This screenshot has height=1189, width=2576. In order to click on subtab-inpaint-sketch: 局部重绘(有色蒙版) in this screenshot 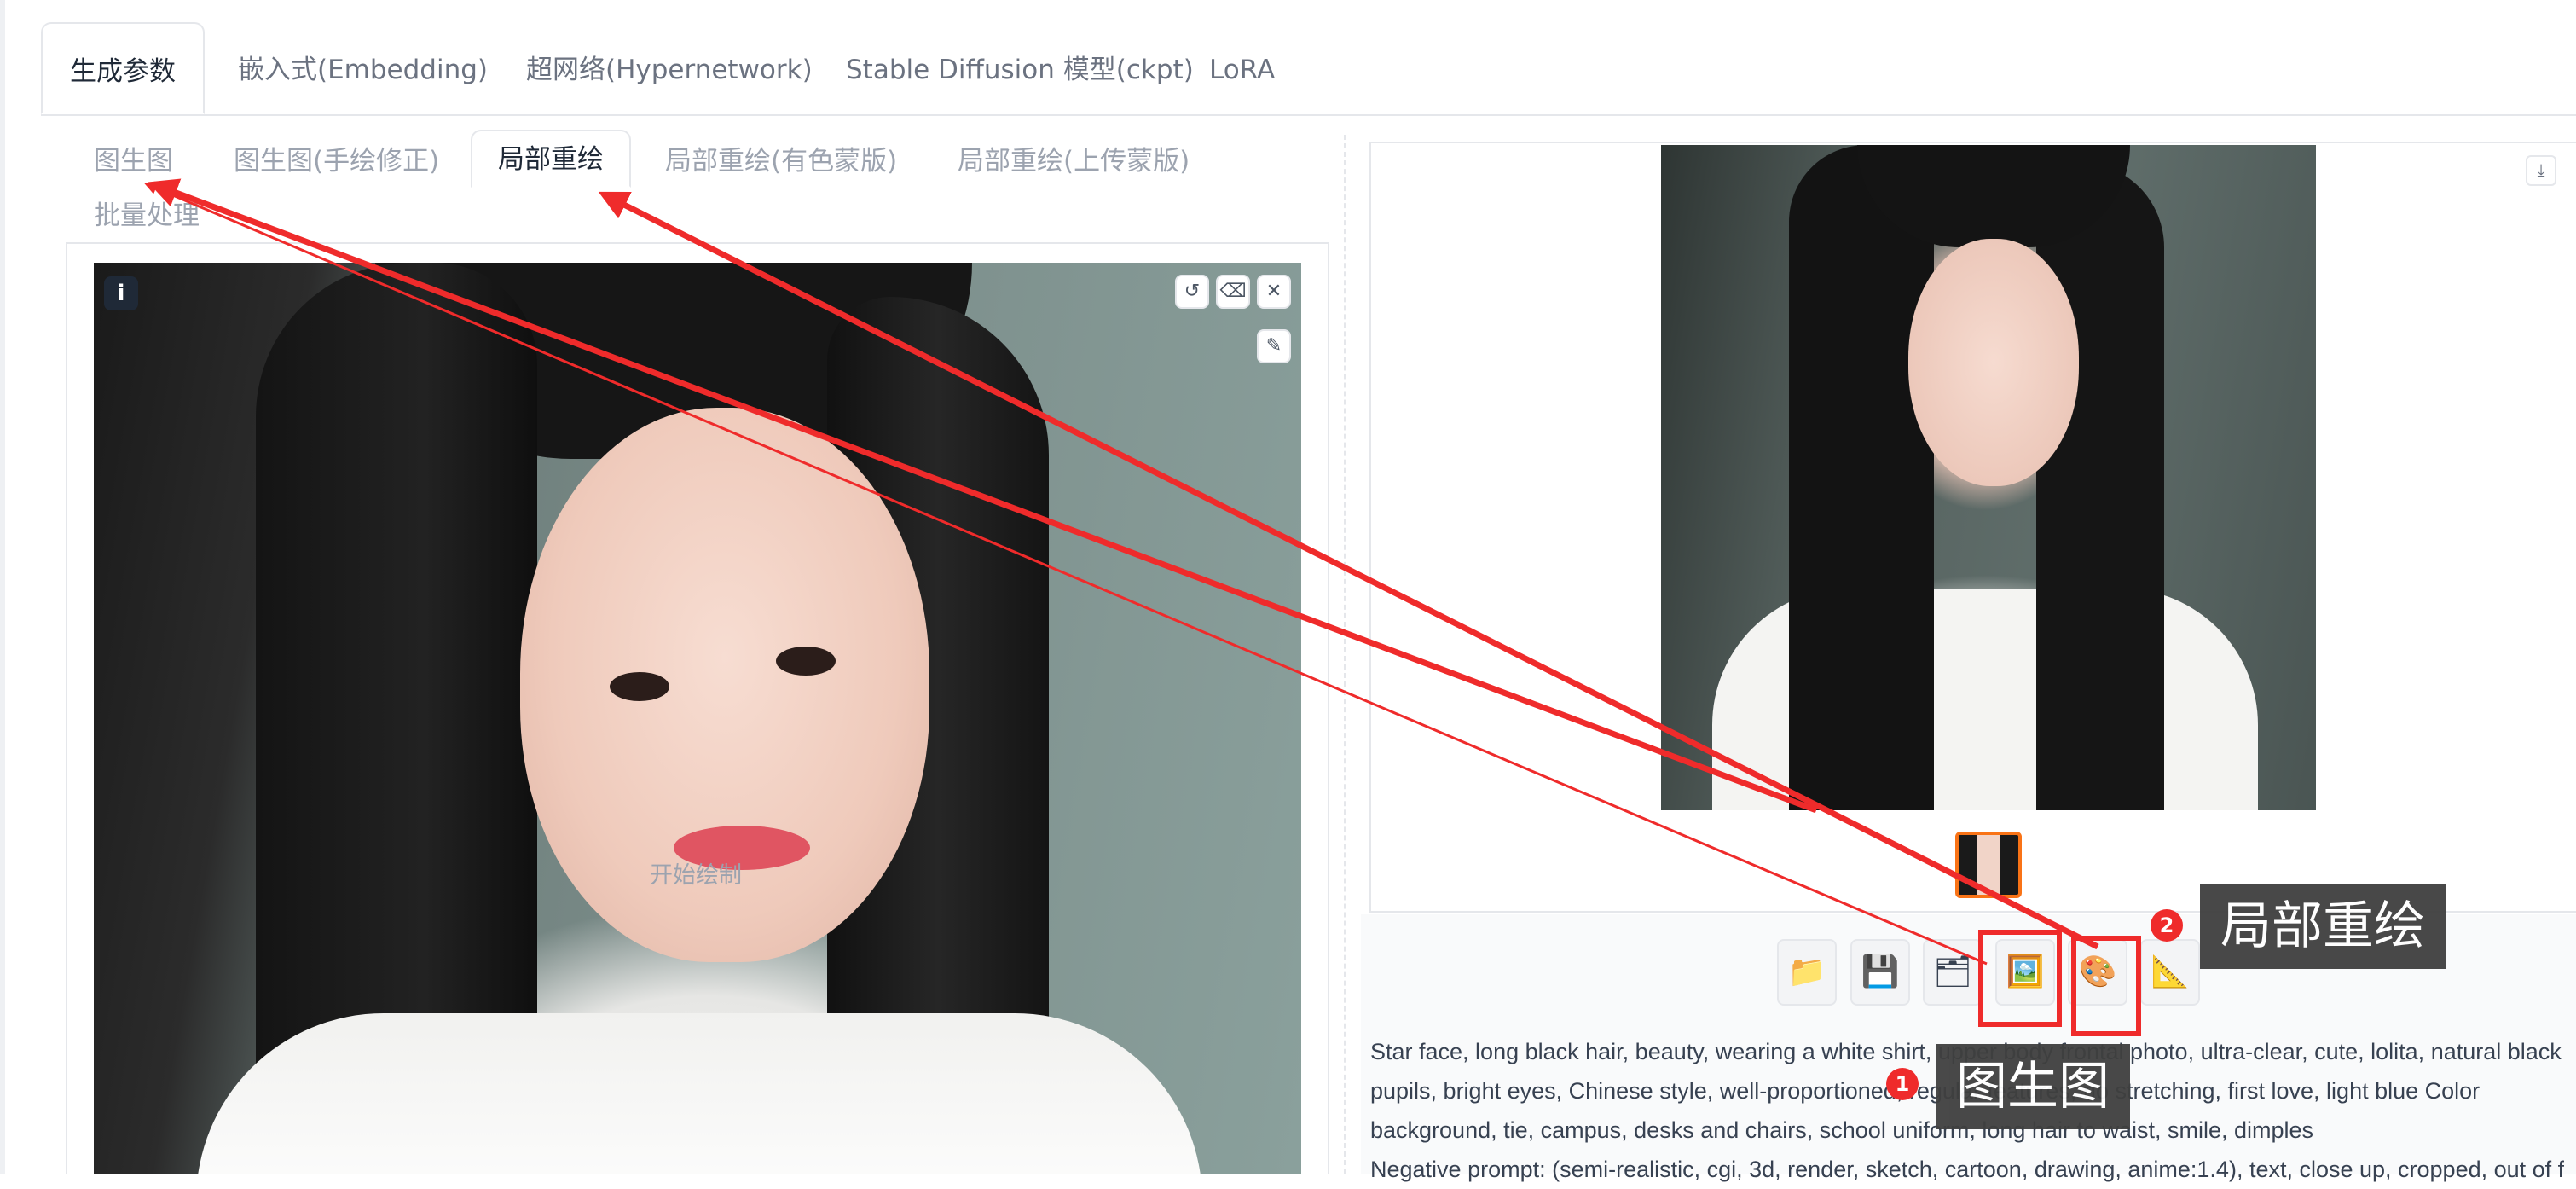, I will do `click(781, 160)`.